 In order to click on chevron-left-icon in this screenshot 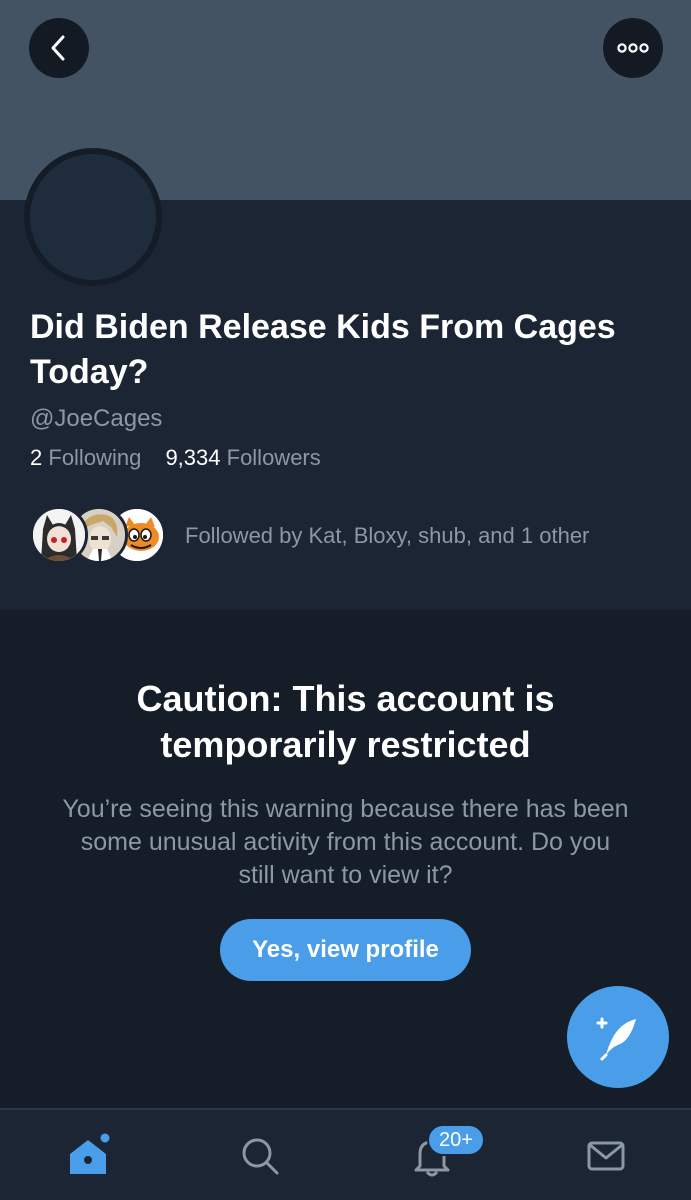, I will do `click(58, 48)`.